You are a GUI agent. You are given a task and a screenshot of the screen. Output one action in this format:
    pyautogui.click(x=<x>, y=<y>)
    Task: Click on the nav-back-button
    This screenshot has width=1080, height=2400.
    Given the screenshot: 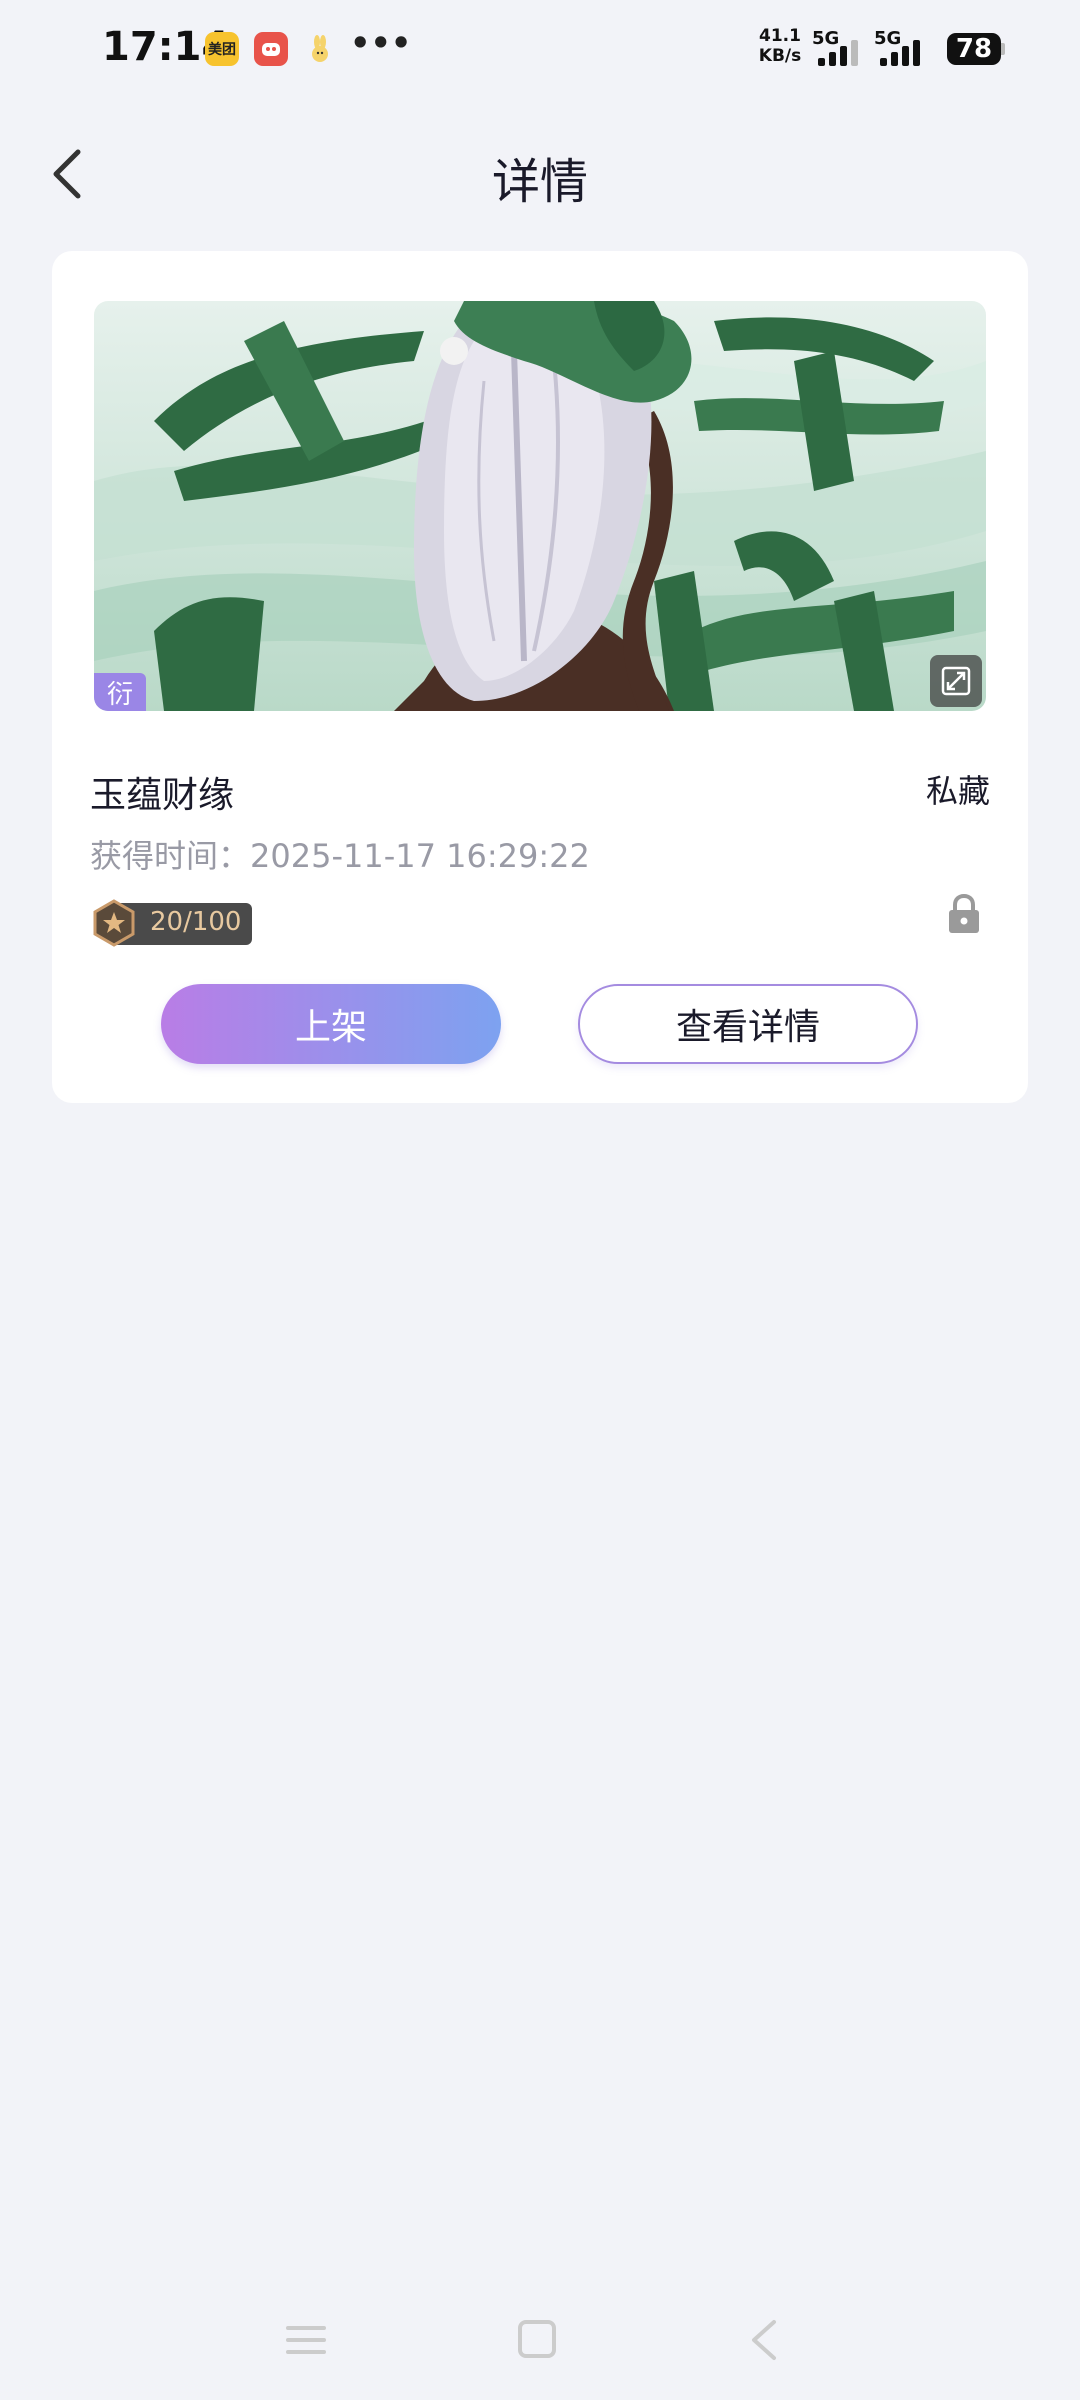 What is the action you would take?
    pyautogui.click(x=763, y=2340)
    